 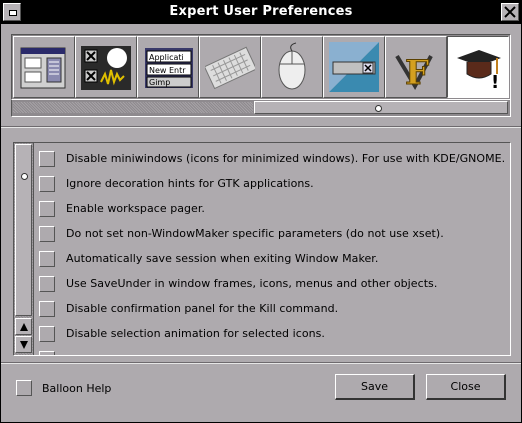 I want to click on menu-icon-line-2: New Entr, so click(x=167, y=70).